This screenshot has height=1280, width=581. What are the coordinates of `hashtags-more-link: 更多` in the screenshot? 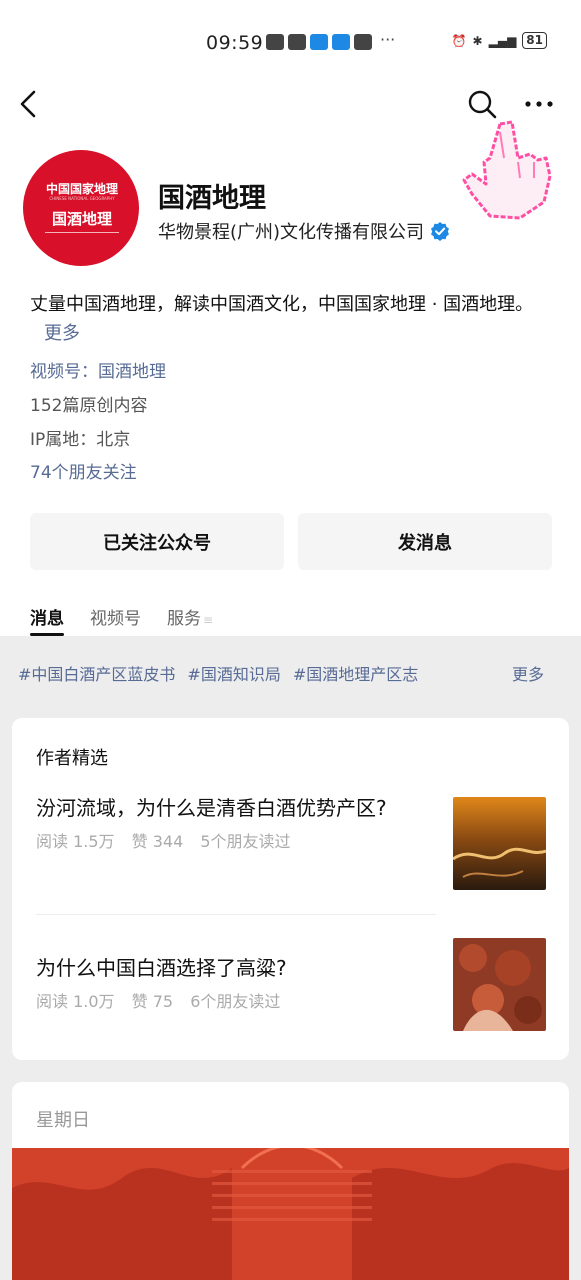 It's located at (528, 673).